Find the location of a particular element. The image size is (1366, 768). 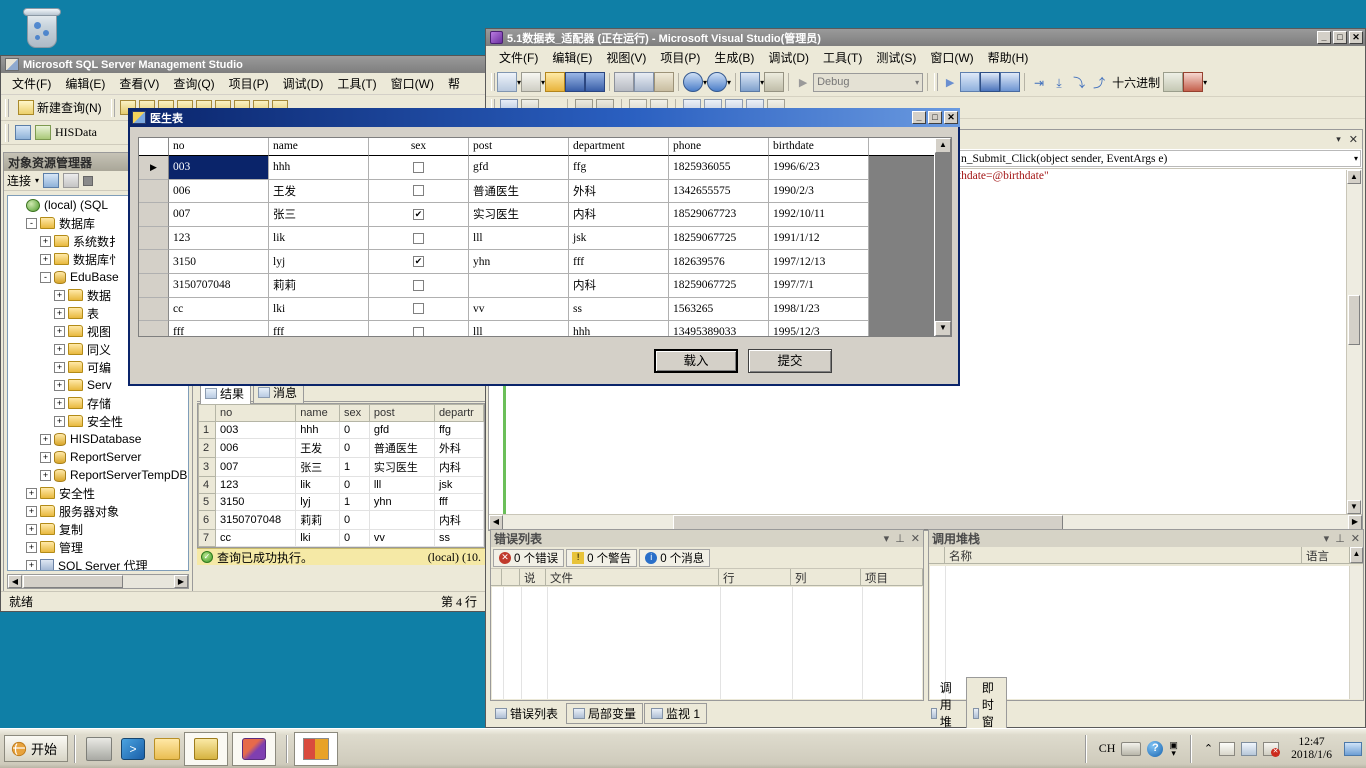

table-row: 007 张三 ✔ 实习医生 内科 18529067723 1992/10/11 is located at coordinates (536, 215).